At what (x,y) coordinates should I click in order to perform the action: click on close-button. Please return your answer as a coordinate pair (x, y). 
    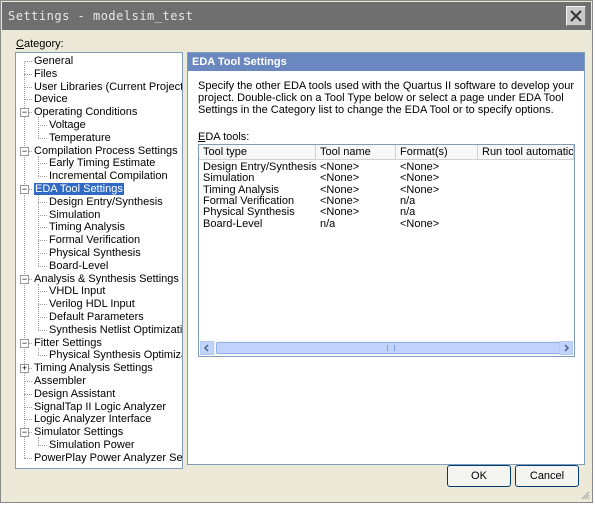
    Looking at the image, I should click on (576, 16).